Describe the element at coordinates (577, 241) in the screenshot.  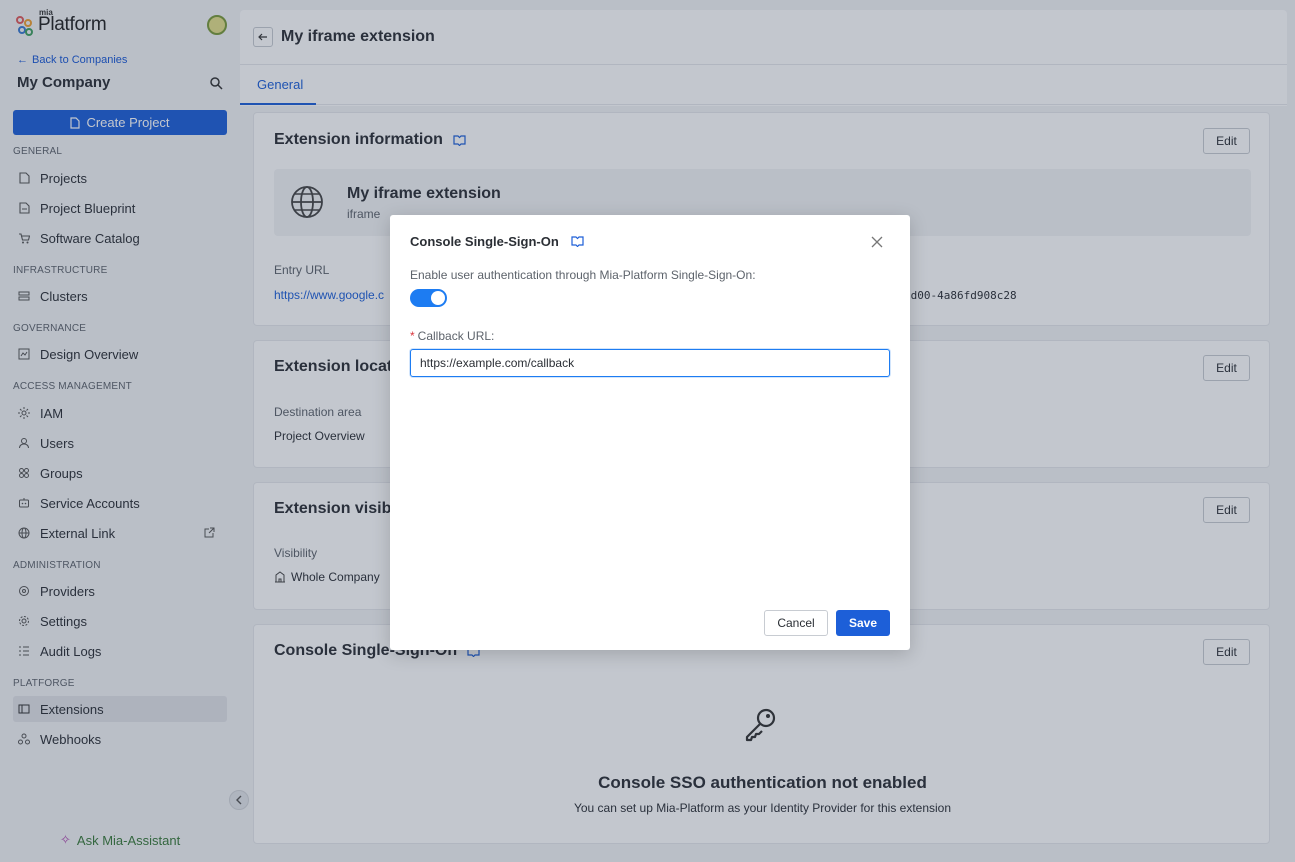
I see `docs-book-icon` at that location.